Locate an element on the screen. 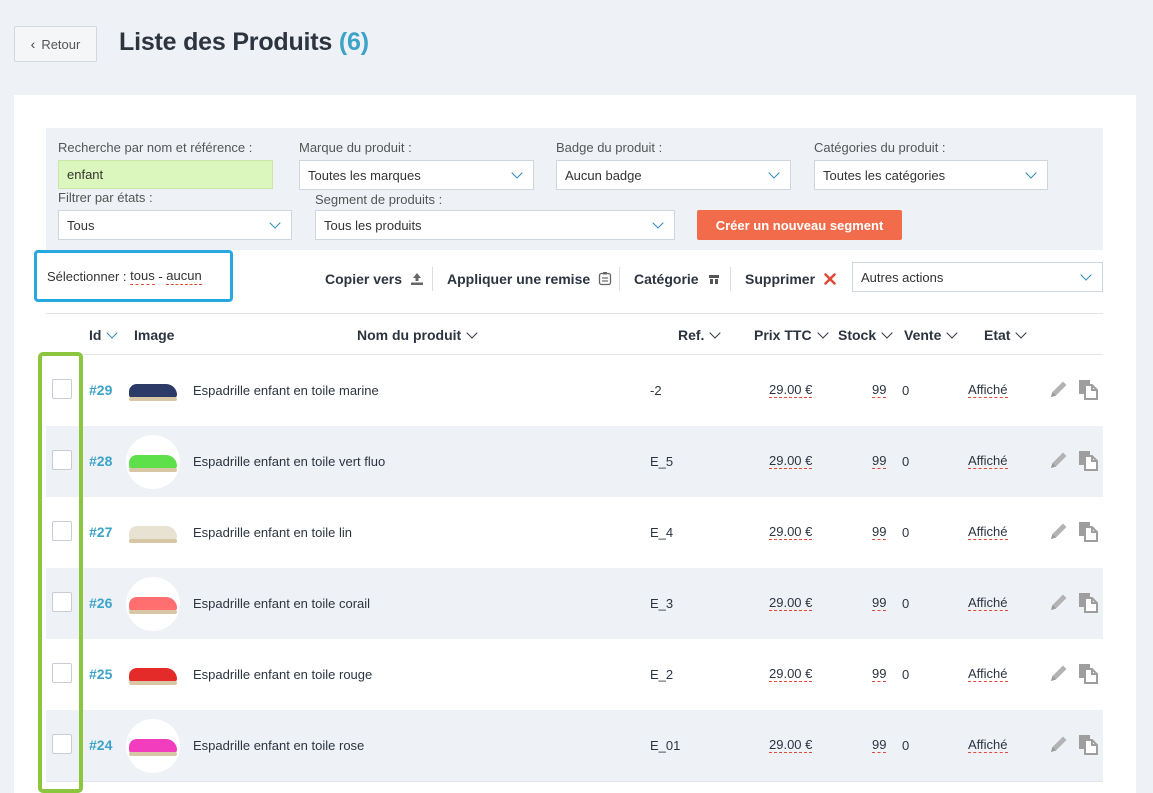 The image size is (1153, 793). column-header-state: Etat is located at coordinates (1006, 334).